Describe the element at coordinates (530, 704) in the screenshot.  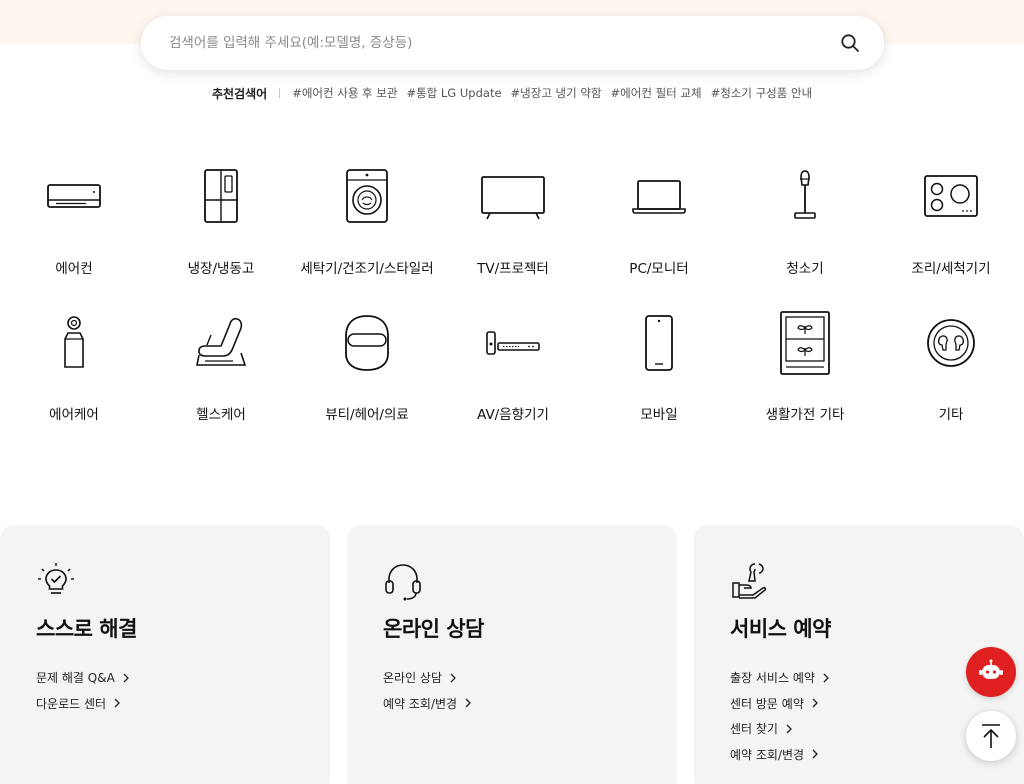
I see `card-link: 예약 조회/변경` at that location.